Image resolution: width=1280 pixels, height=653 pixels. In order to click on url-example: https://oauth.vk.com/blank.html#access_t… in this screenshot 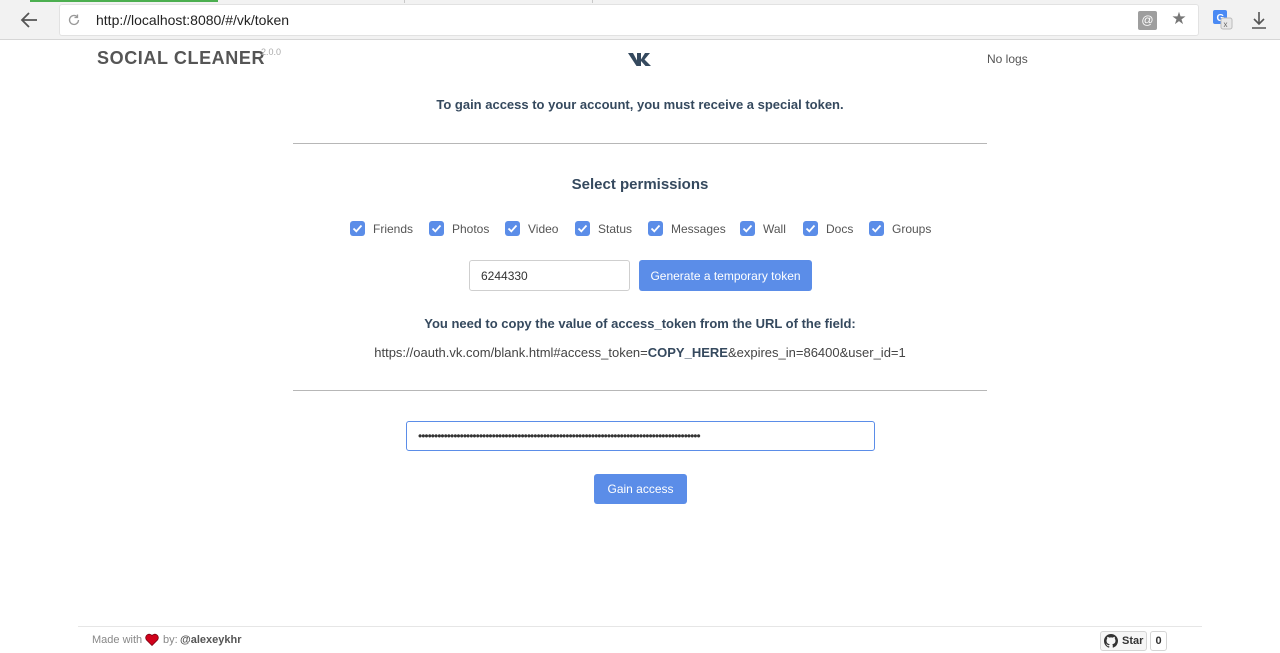, I will do `click(640, 352)`.